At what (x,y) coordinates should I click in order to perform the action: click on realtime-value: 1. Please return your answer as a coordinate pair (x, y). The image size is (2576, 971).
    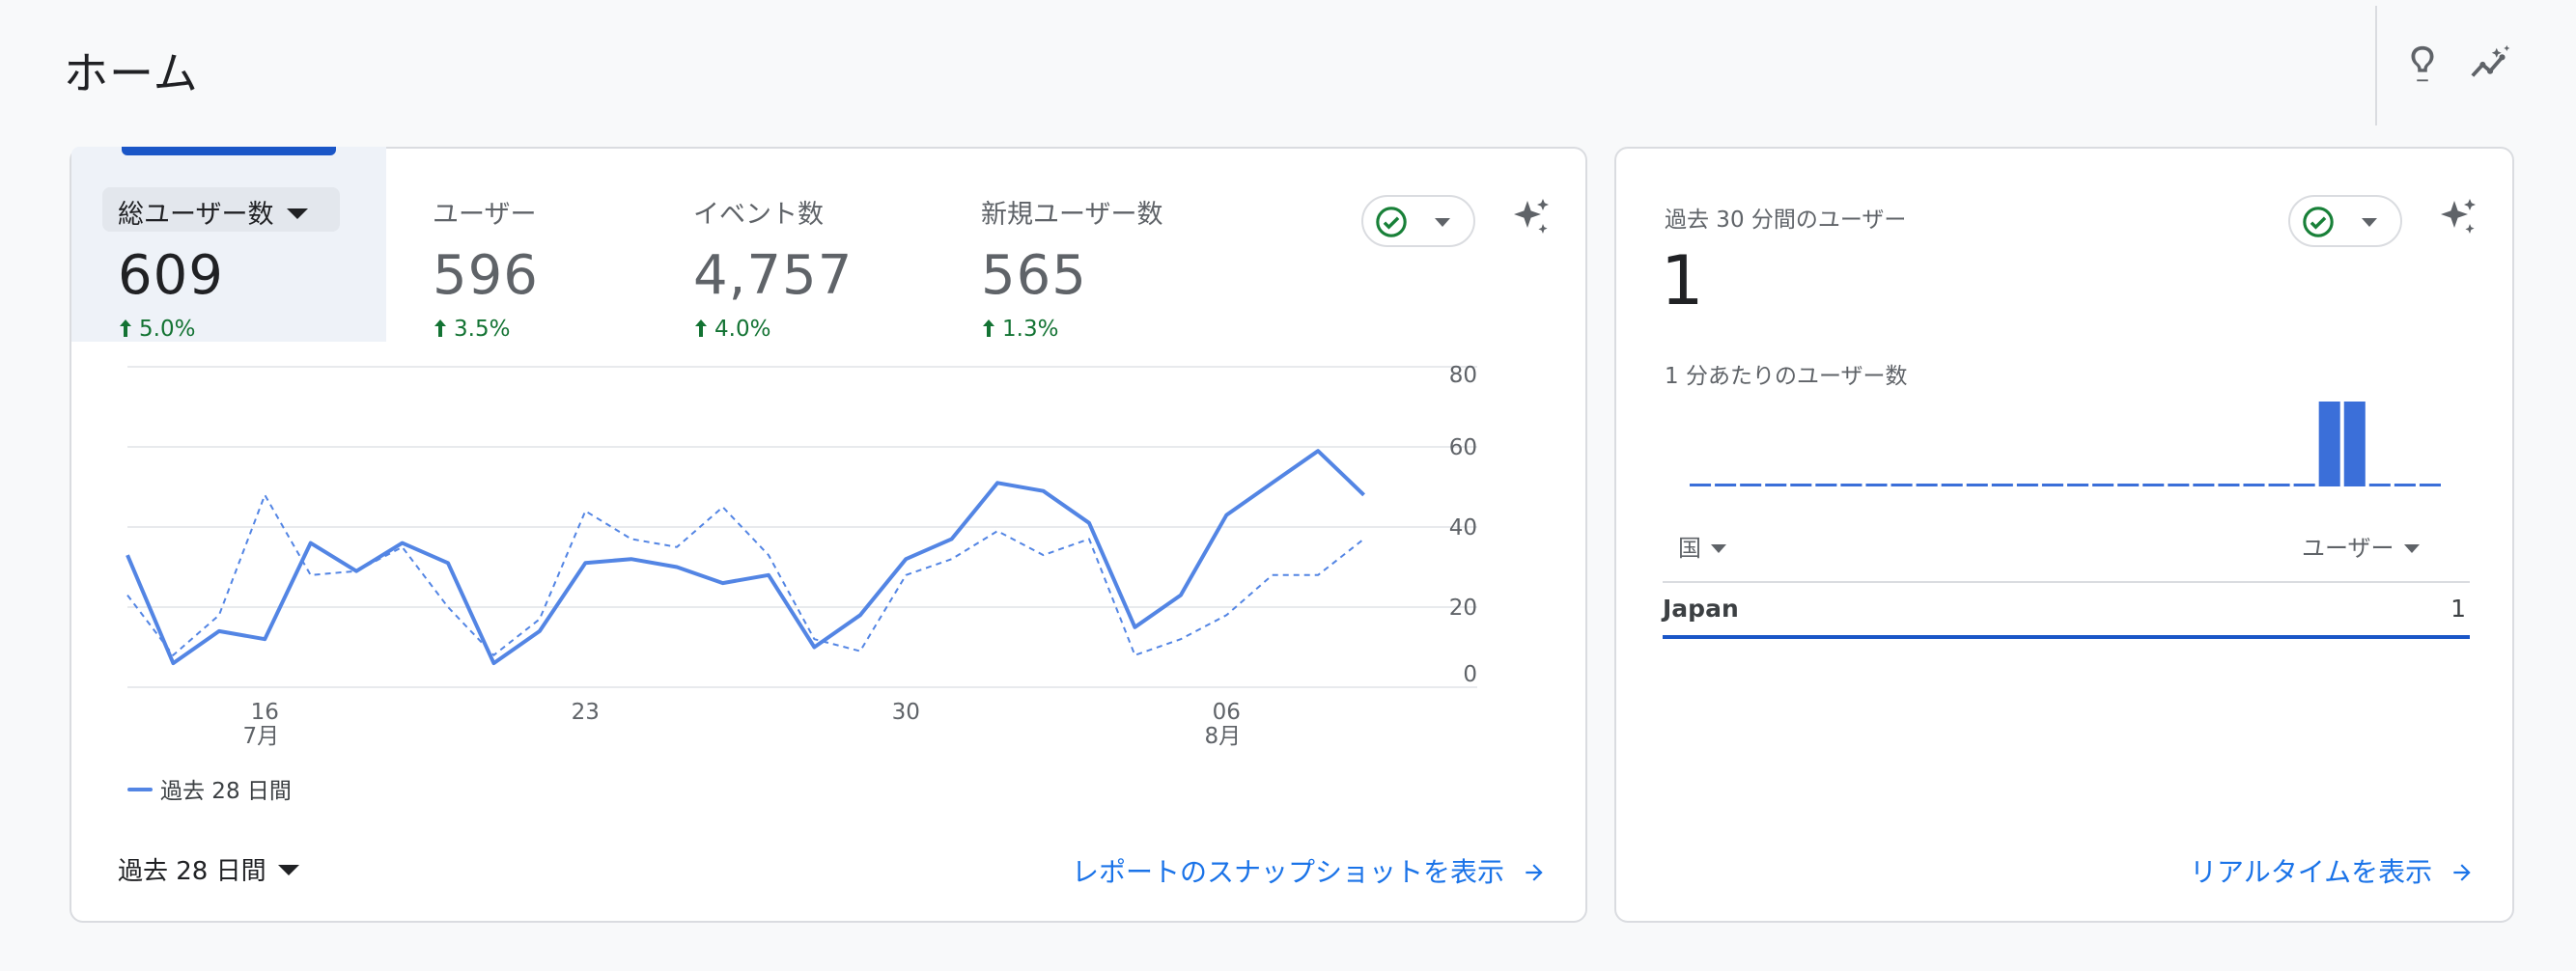
    Looking at the image, I should click on (1683, 281).